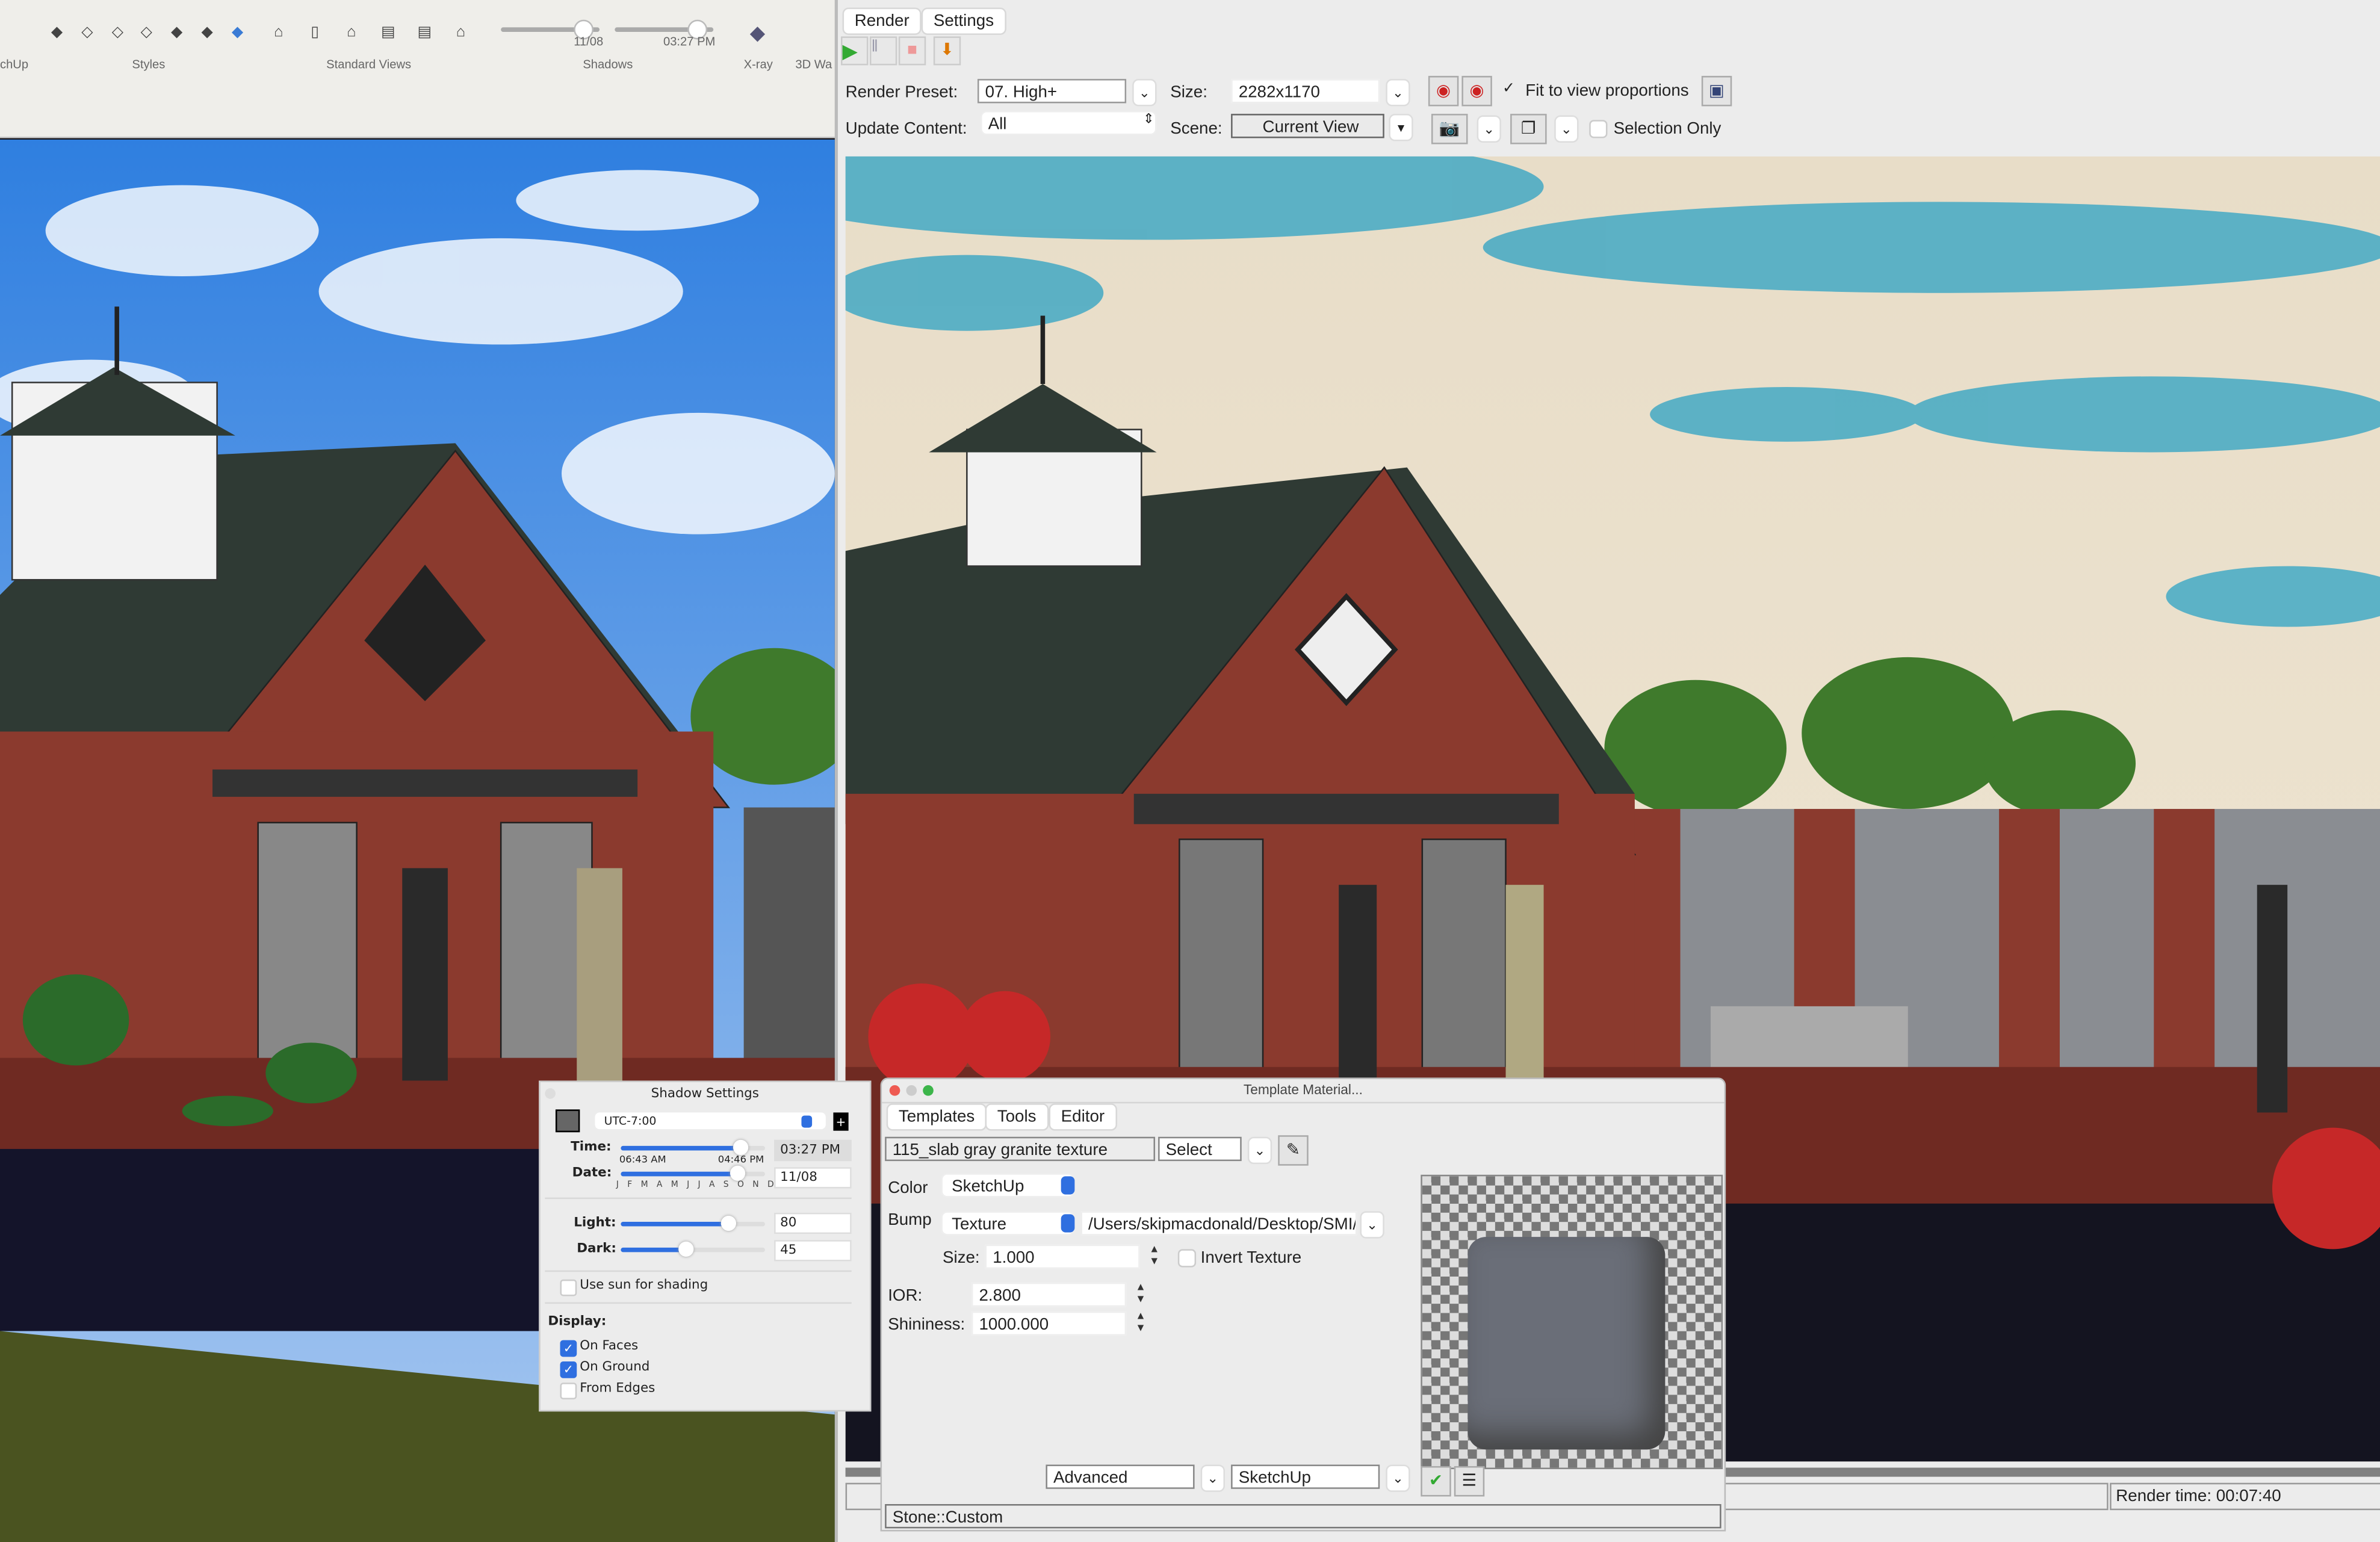 The height and width of the screenshot is (1542, 2380). What do you see at coordinates (738, 1173) in the screenshot?
I see `date-slider-knob` at bounding box center [738, 1173].